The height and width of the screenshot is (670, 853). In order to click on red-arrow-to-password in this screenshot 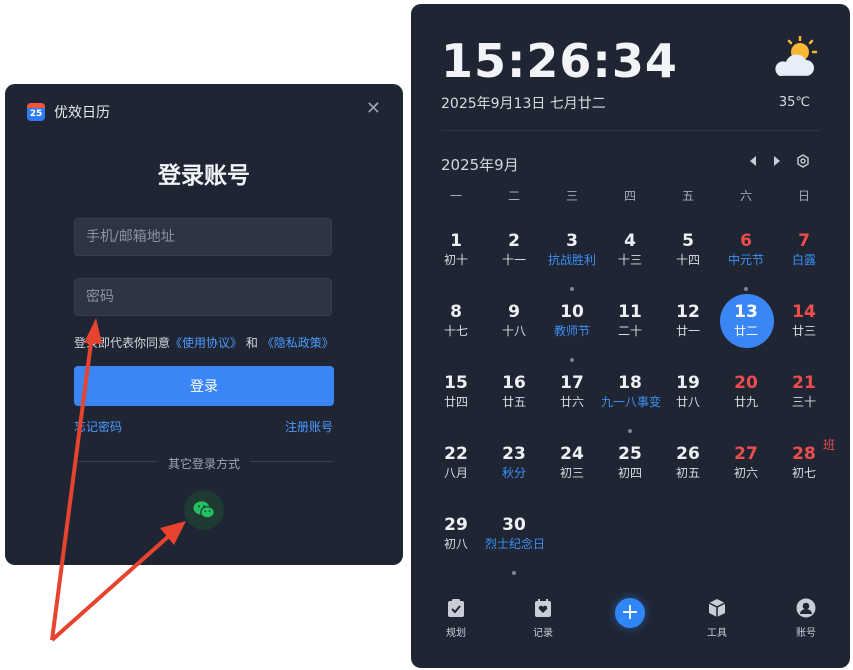, I will do `click(76, 479)`.